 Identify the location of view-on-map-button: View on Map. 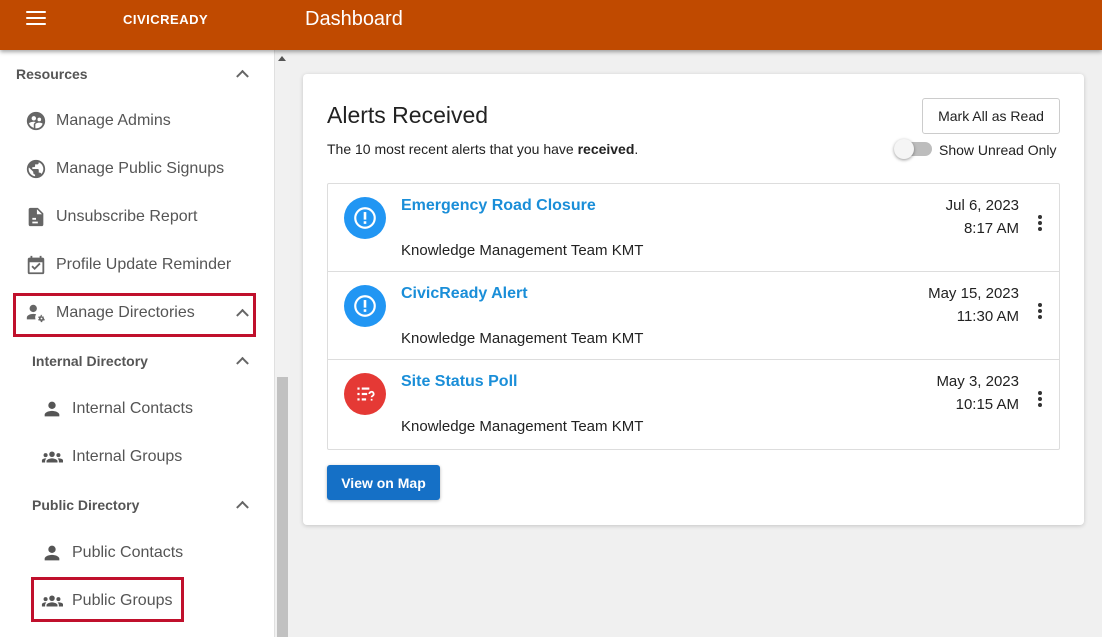
(383, 482).